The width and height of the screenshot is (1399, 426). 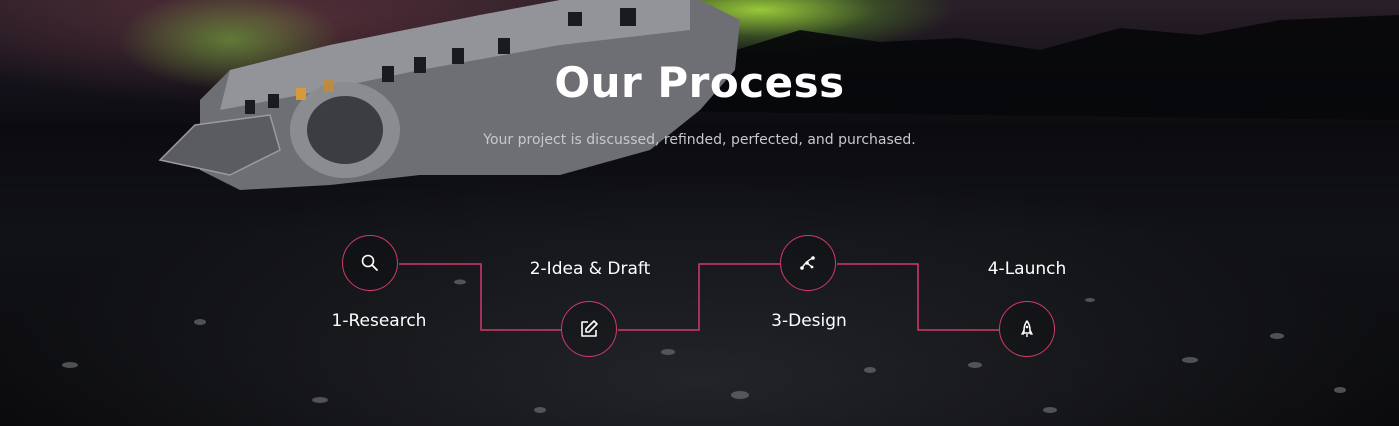 I want to click on rocket-icon, so click(x=1027, y=328).